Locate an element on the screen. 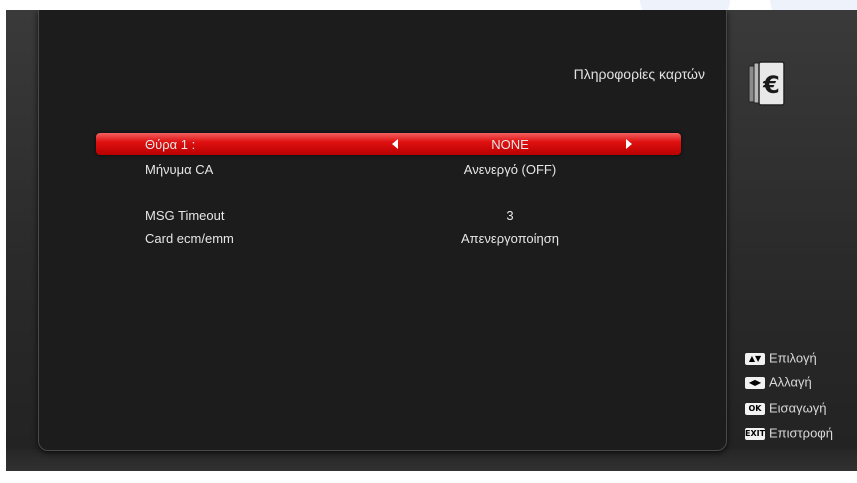  ok-key-icon: OK is located at coordinates (755, 408).